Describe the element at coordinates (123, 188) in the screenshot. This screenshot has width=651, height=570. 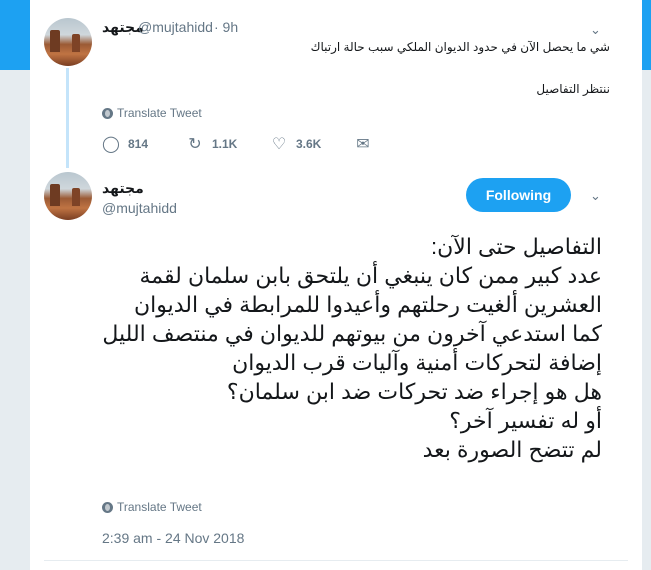
I see `author-name: مجتهد` at that location.